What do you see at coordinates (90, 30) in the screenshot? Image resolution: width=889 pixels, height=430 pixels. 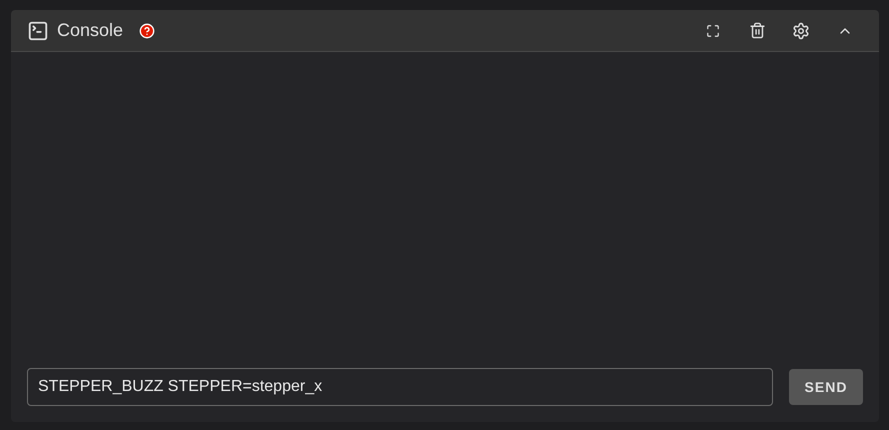 I see `panel-title: Console` at bounding box center [90, 30].